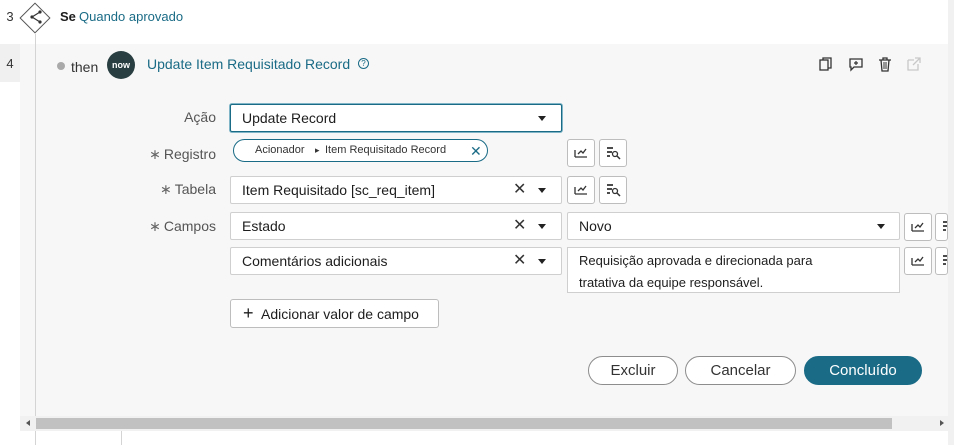  Describe the element at coordinates (182, 154) in the screenshot. I see `registro-label: ∗ Registro` at that location.